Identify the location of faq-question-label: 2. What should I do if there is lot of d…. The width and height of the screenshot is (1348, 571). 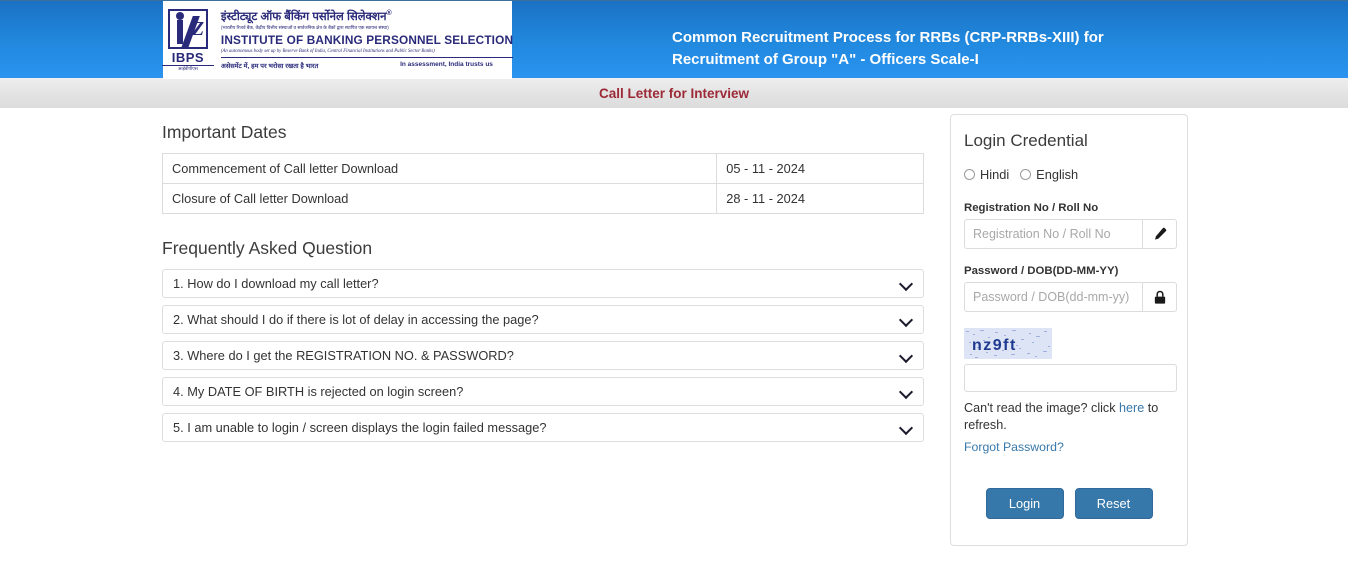
(356, 319).